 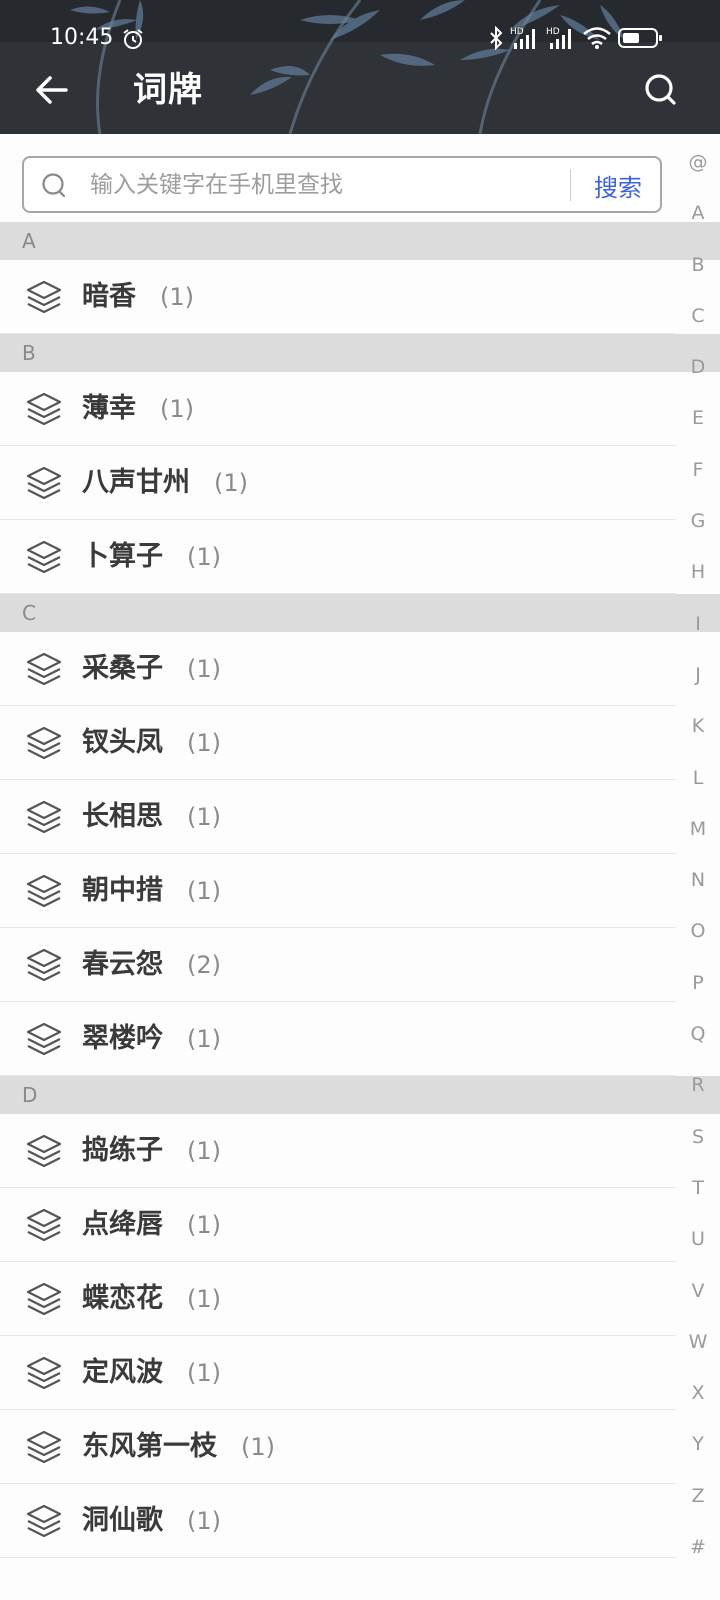 I want to click on alphabet-index-letter: Z, so click(x=698, y=1506).